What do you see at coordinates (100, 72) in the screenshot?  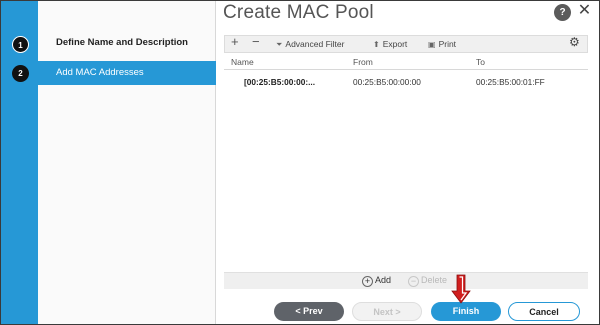 I see `step-2-label: Add MAC Addresses` at bounding box center [100, 72].